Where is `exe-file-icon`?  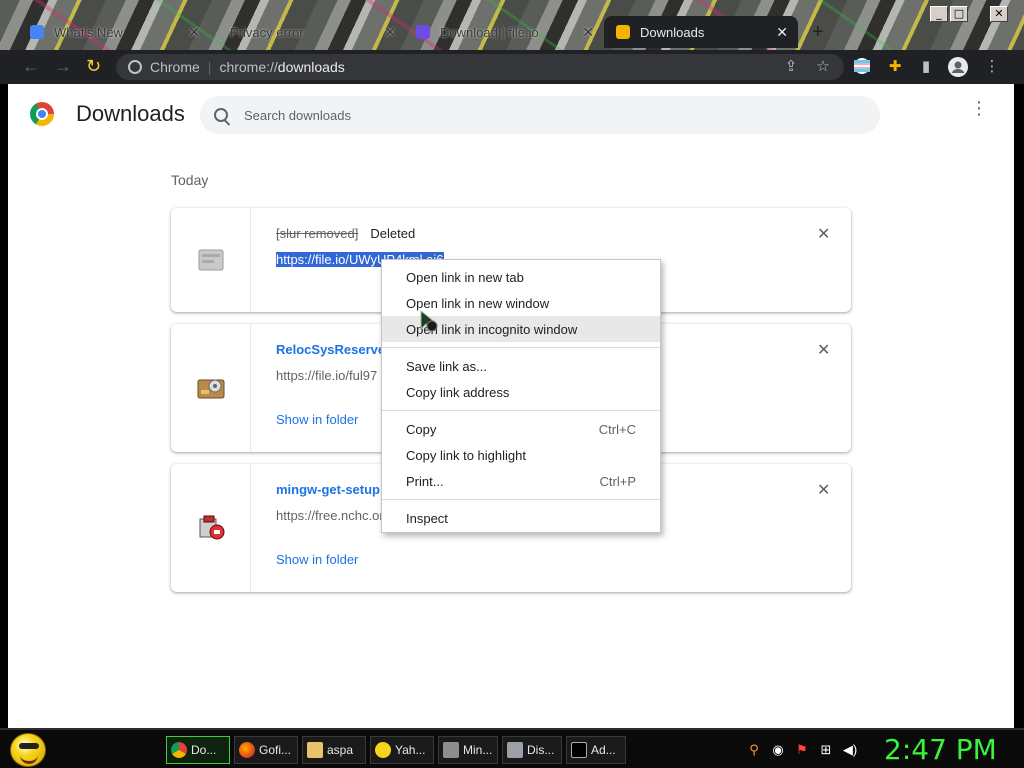 exe-file-icon is located at coordinates (211, 389).